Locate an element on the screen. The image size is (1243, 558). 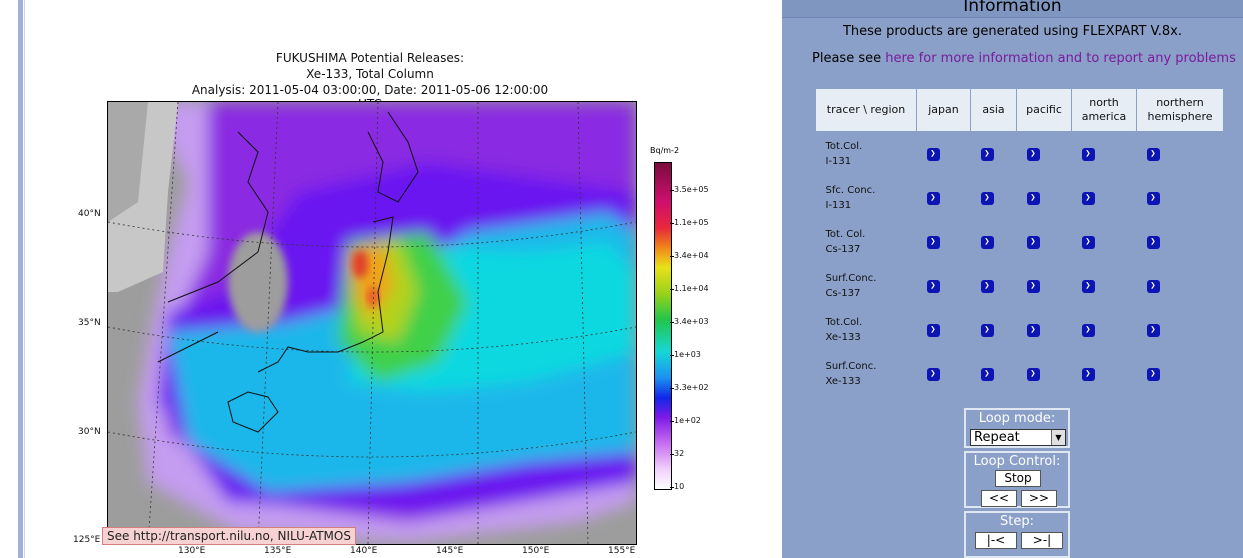
colorbar-unit: Bq/m-2 is located at coordinates (665, 150).